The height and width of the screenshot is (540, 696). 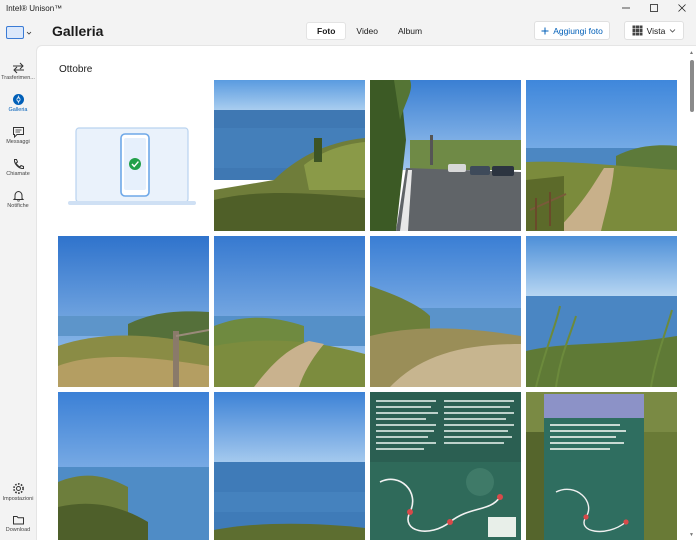 I want to click on view-label: Vista, so click(x=656, y=30).